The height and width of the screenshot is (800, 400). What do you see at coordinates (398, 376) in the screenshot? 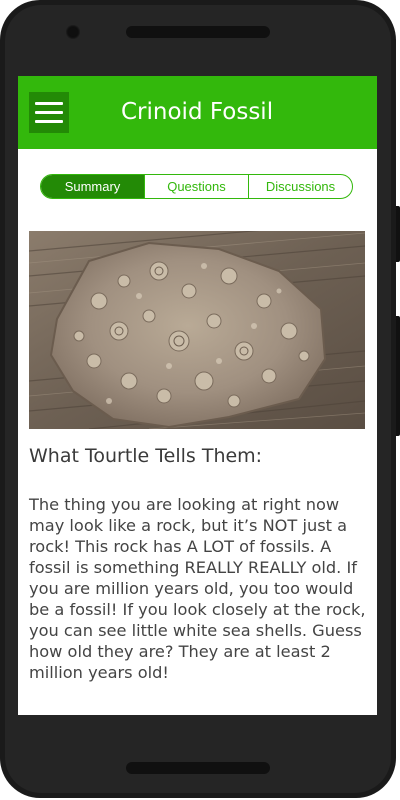
I see `volume-button` at bounding box center [398, 376].